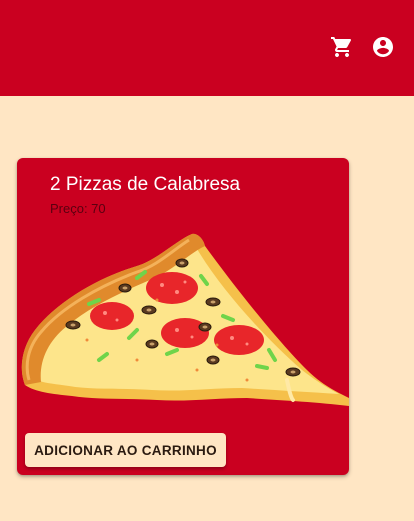 The height and width of the screenshot is (521, 414). Describe the element at coordinates (125, 450) in the screenshot. I see `add-to-cart-button: ADICIONAR AO CARRINHO` at that location.